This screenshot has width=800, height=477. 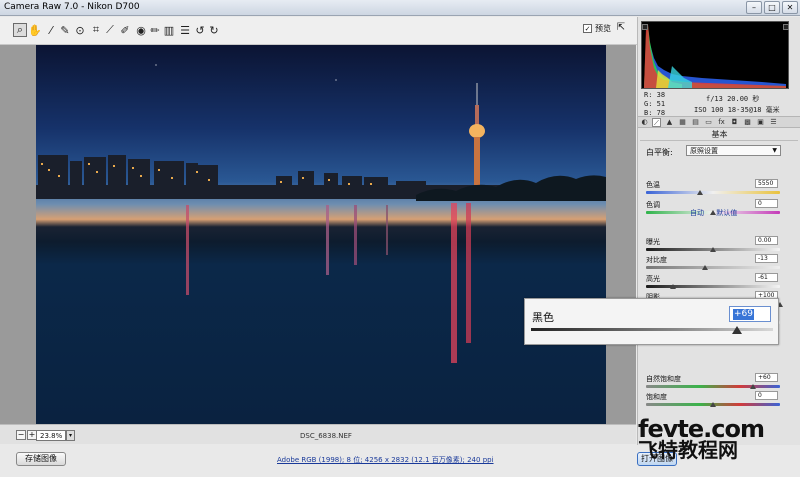 I want to click on preview-checkbox-box: ✓, so click(x=587, y=28).